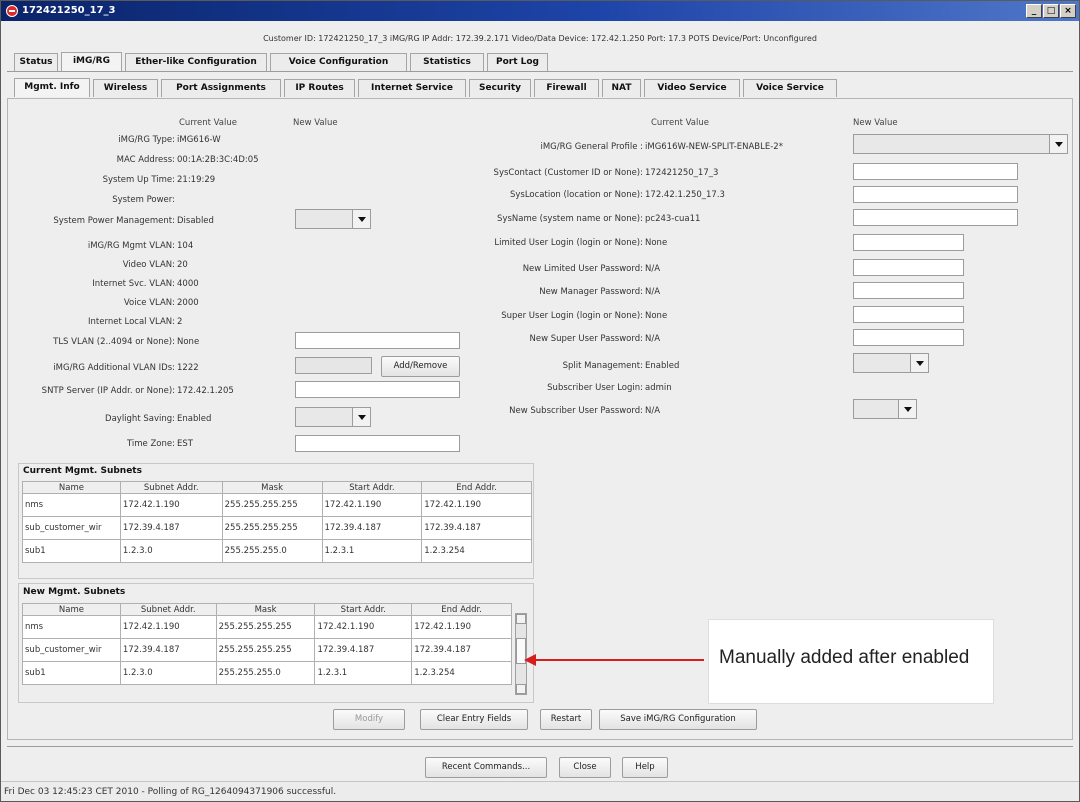 The image size is (1080, 802). I want to click on time-zone-label: Time Zone:, so click(150, 444).